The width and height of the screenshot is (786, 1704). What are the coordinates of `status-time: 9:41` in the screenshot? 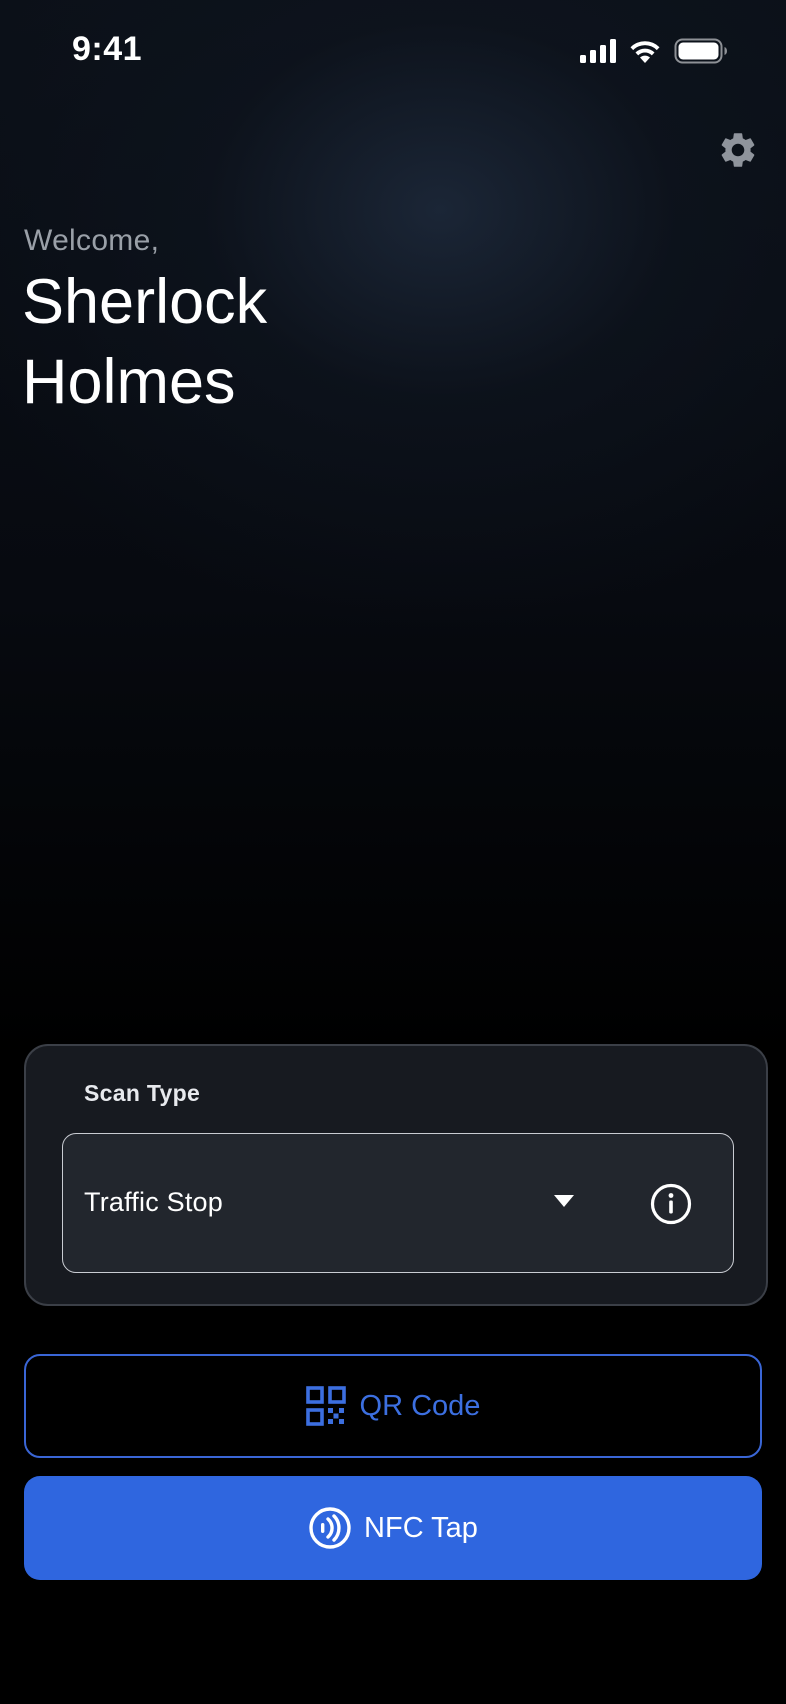 It's located at (107, 49).